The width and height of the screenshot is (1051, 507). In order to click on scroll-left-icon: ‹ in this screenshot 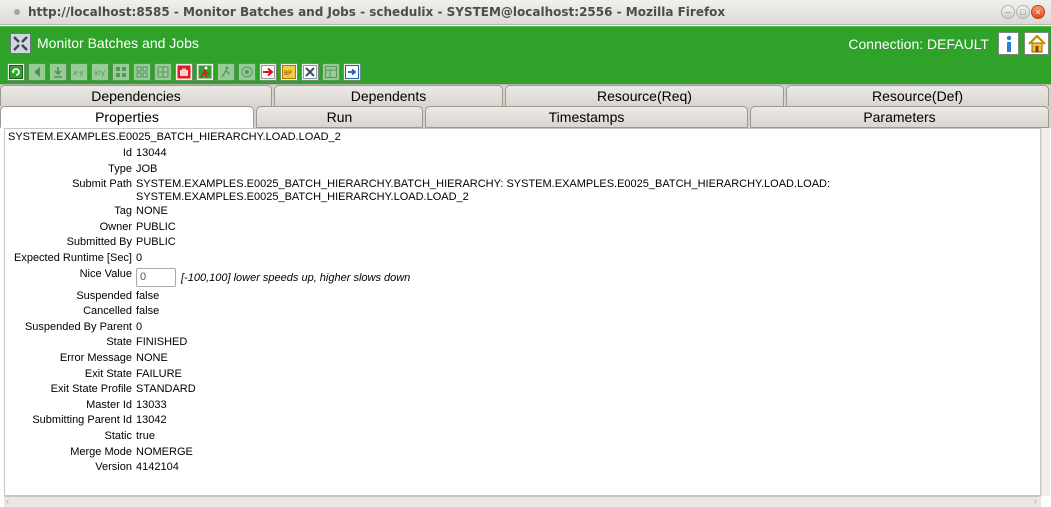, I will do `click(7, 501)`.